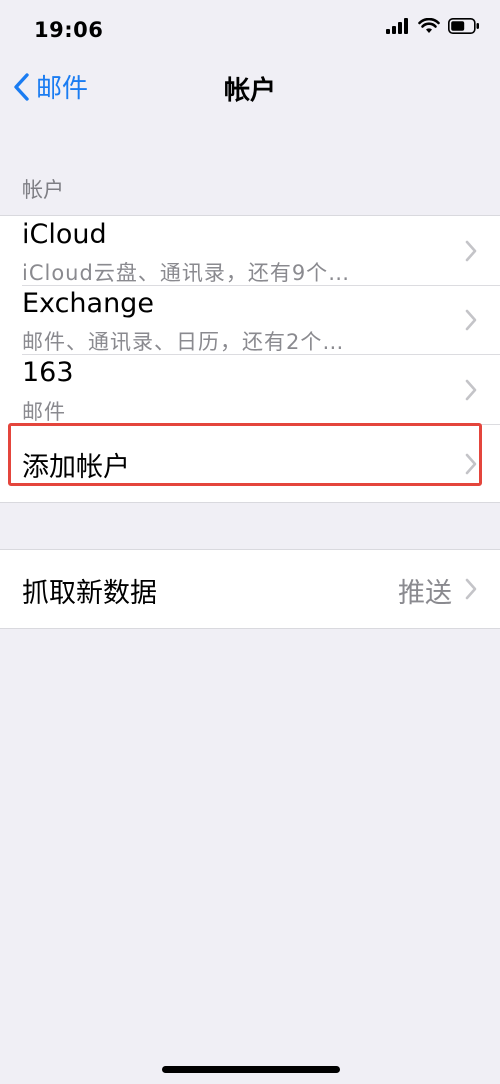 The height and width of the screenshot is (1084, 500). I want to click on status-bar: 19:06, so click(250, 30).